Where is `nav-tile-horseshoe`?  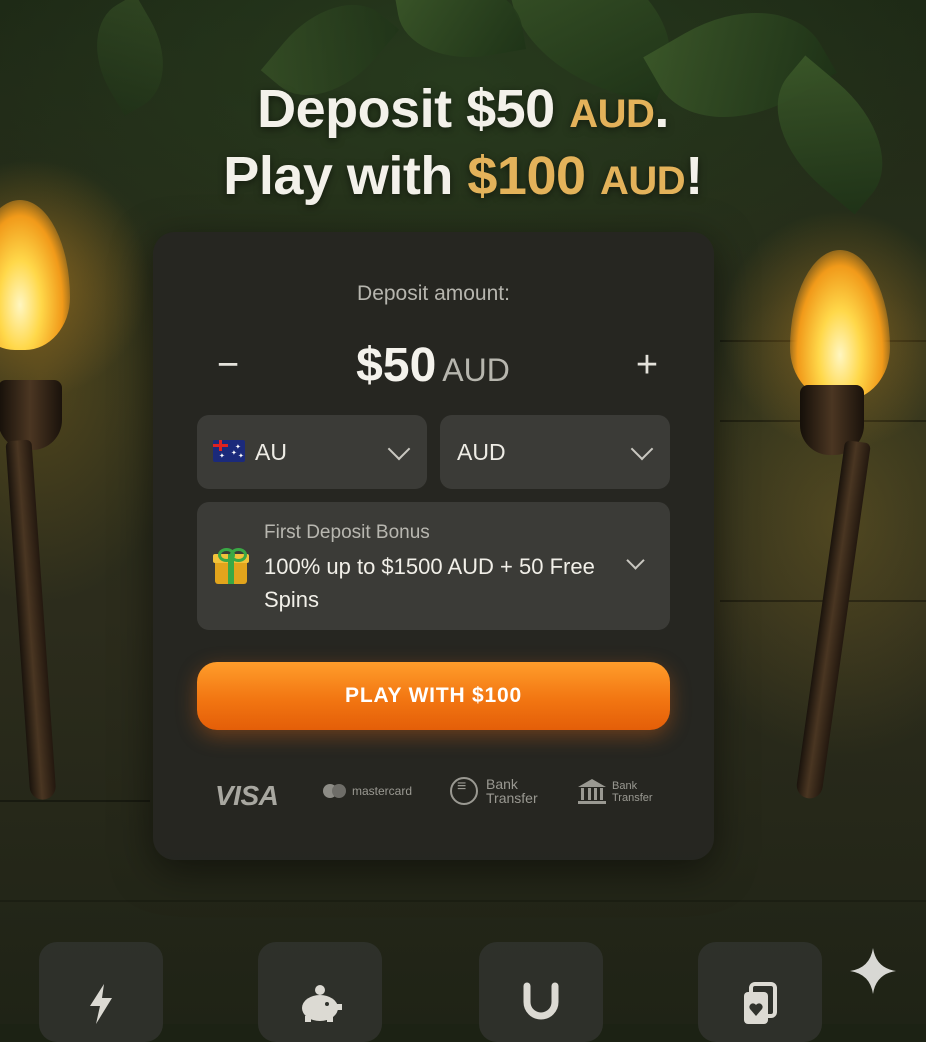 nav-tile-horseshoe is located at coordinates (541, 992).